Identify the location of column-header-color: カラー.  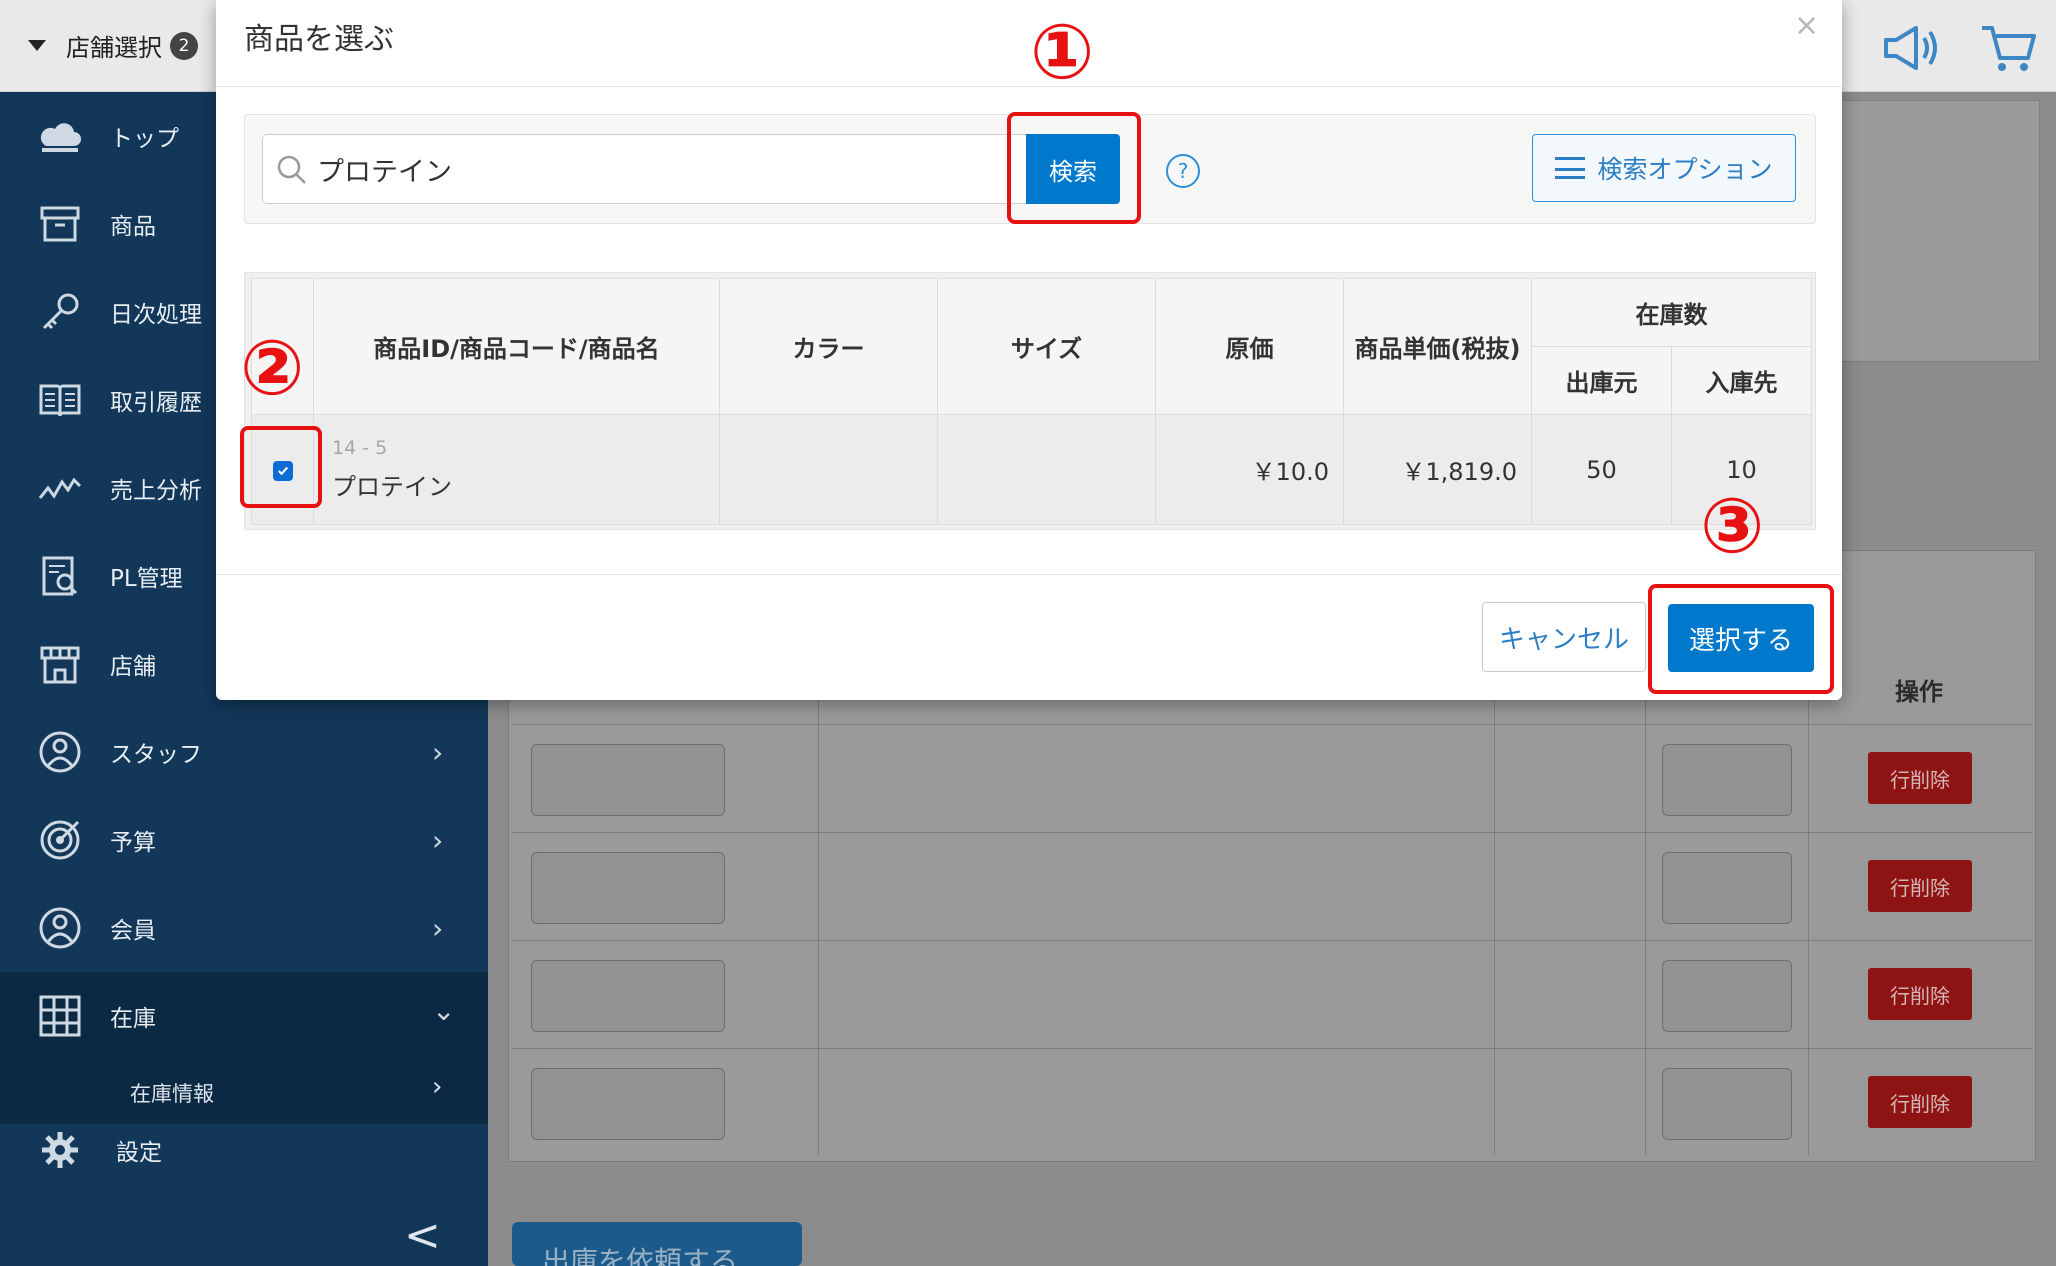
(828, 346).